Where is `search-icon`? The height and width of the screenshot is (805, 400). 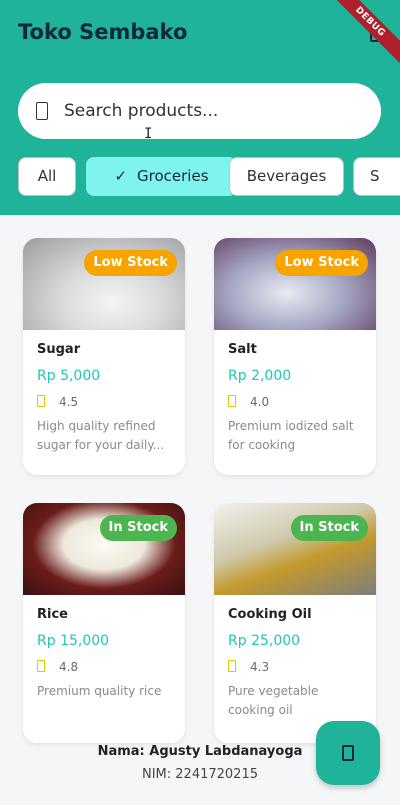
search-icon is located at coordinates (42, 111).